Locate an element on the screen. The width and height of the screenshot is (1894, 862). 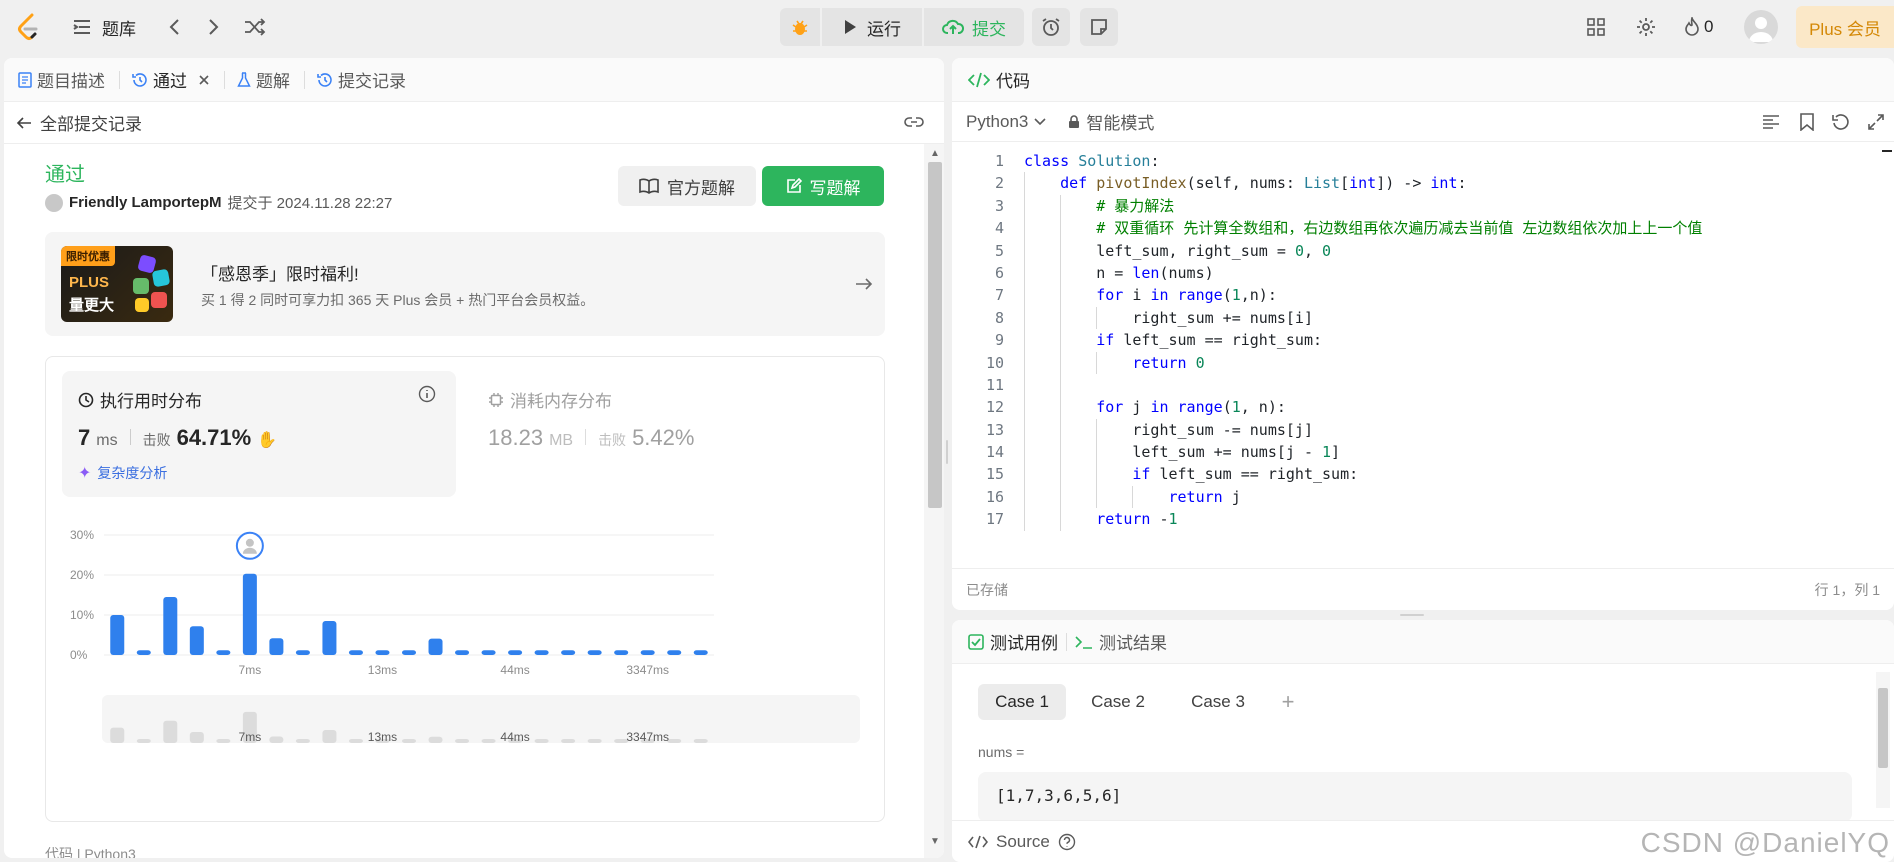
submit-button: 提交 is located at coordinates (974, 27).